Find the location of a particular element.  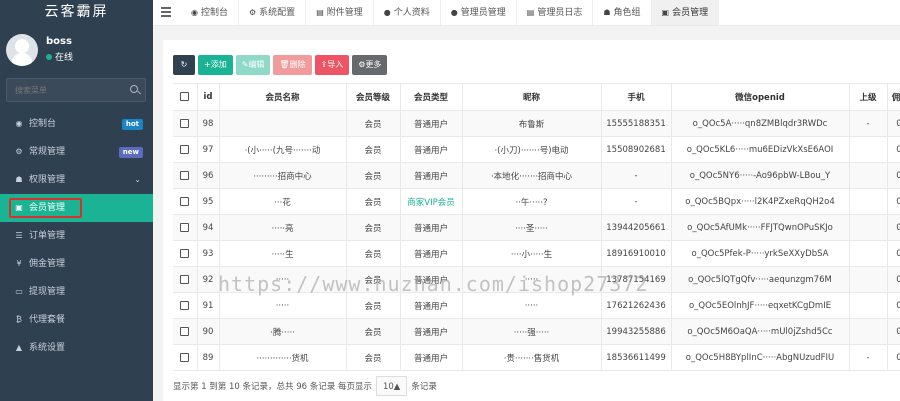

avatar is located at coordinates (22, 50).